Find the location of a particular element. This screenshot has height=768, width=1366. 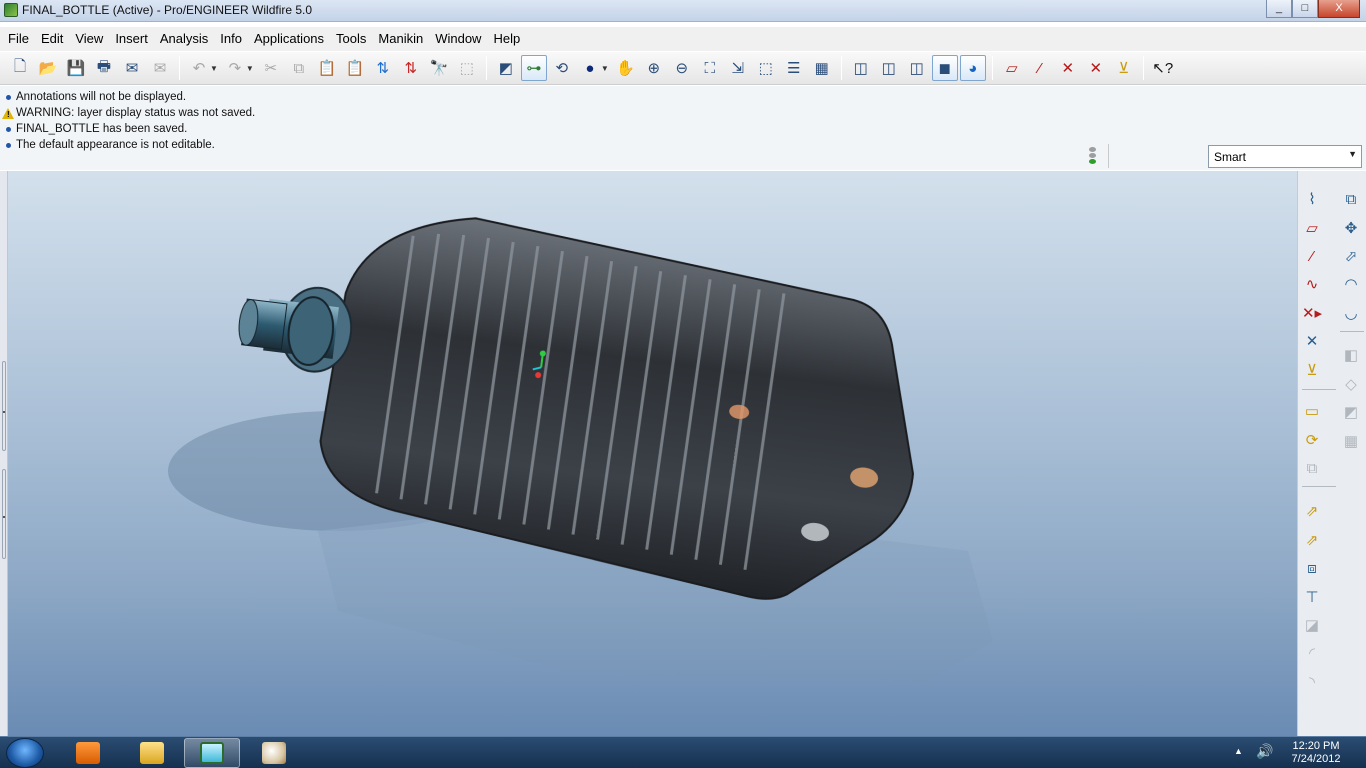

tray-expand-icon: ▲ is located at coordinates (1238, 751).